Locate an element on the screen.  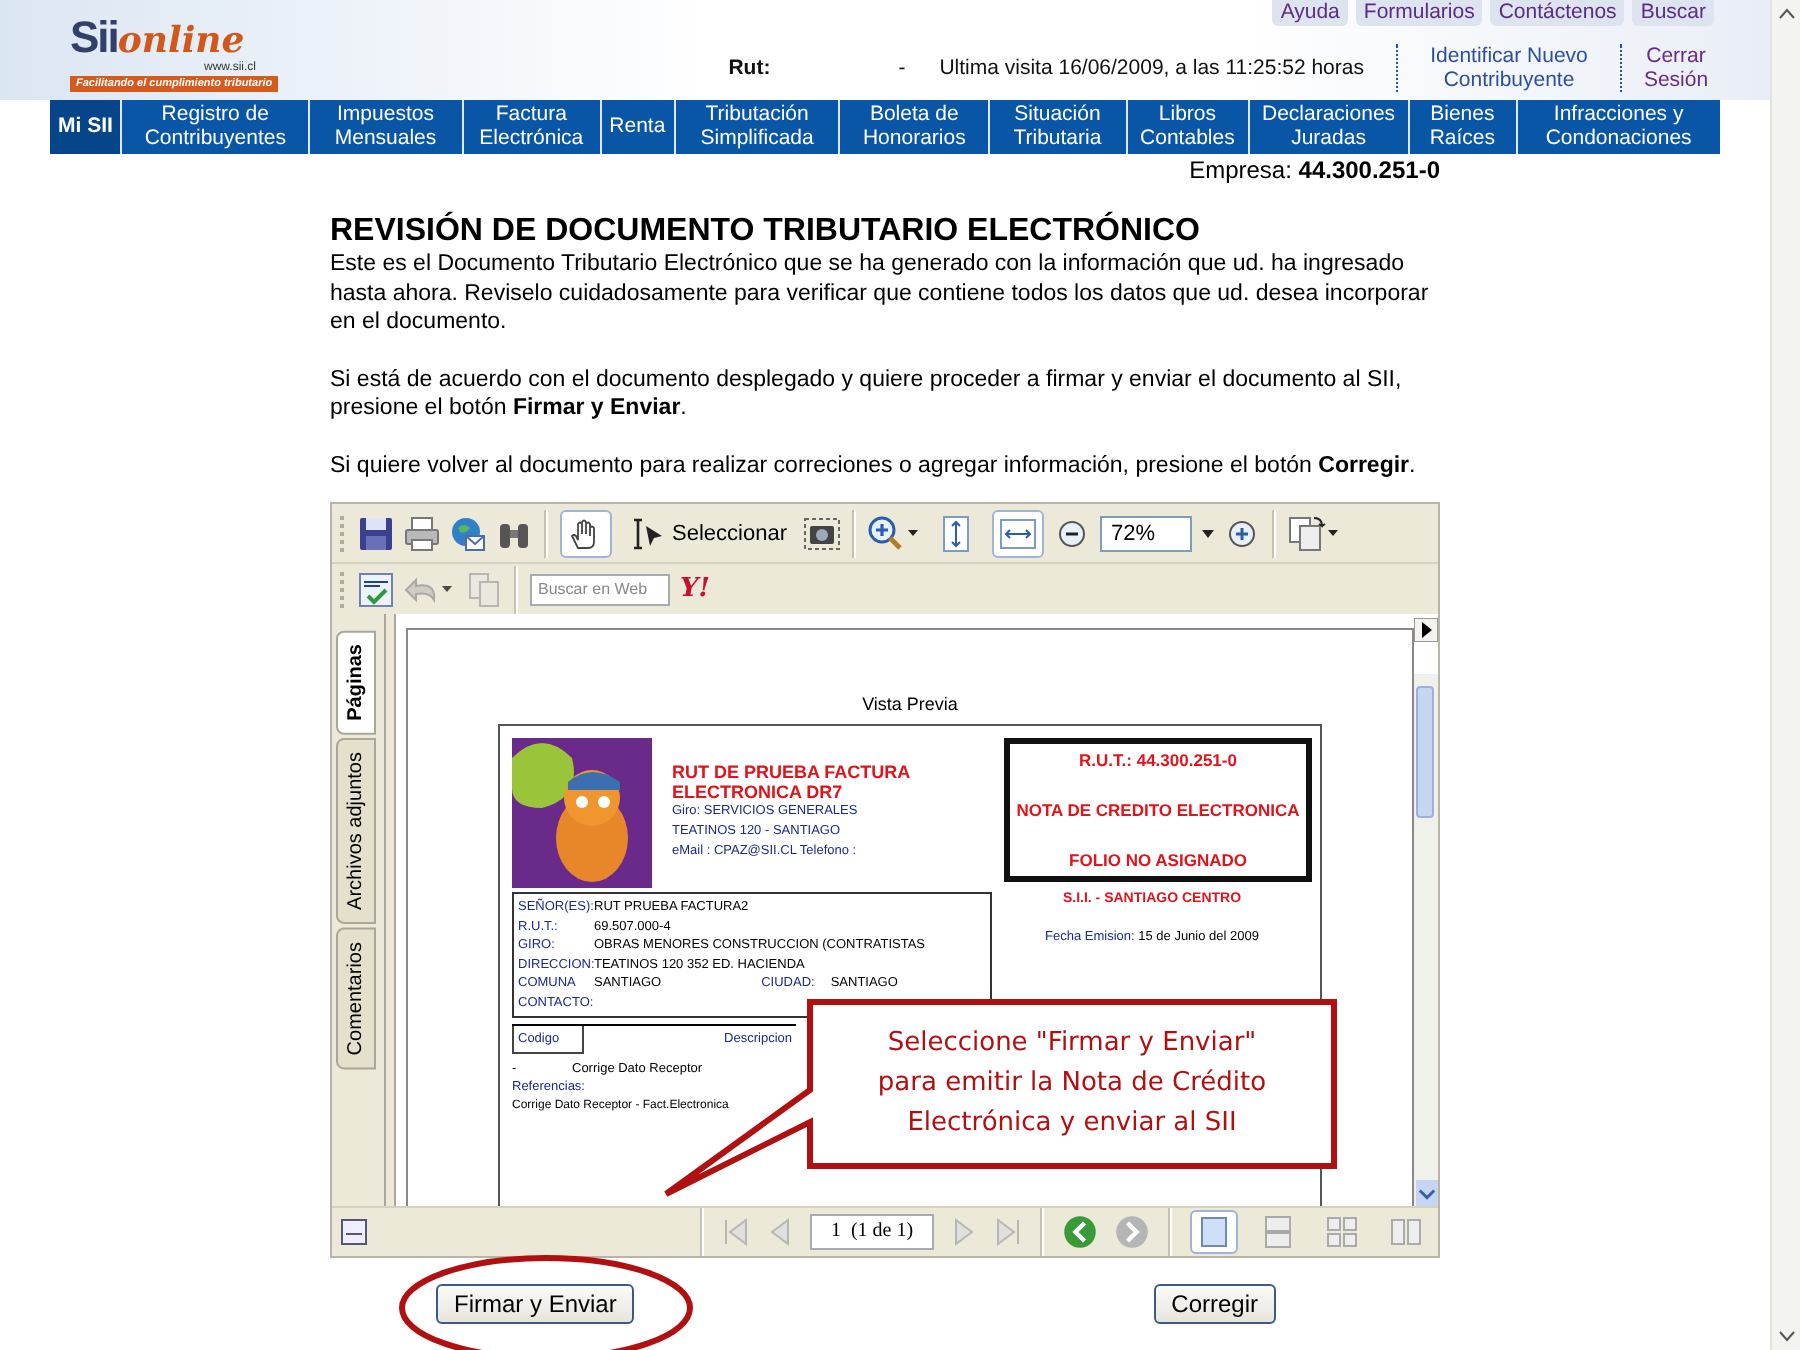
top-link: Contáctenos is located at coordinates (1557, 13).